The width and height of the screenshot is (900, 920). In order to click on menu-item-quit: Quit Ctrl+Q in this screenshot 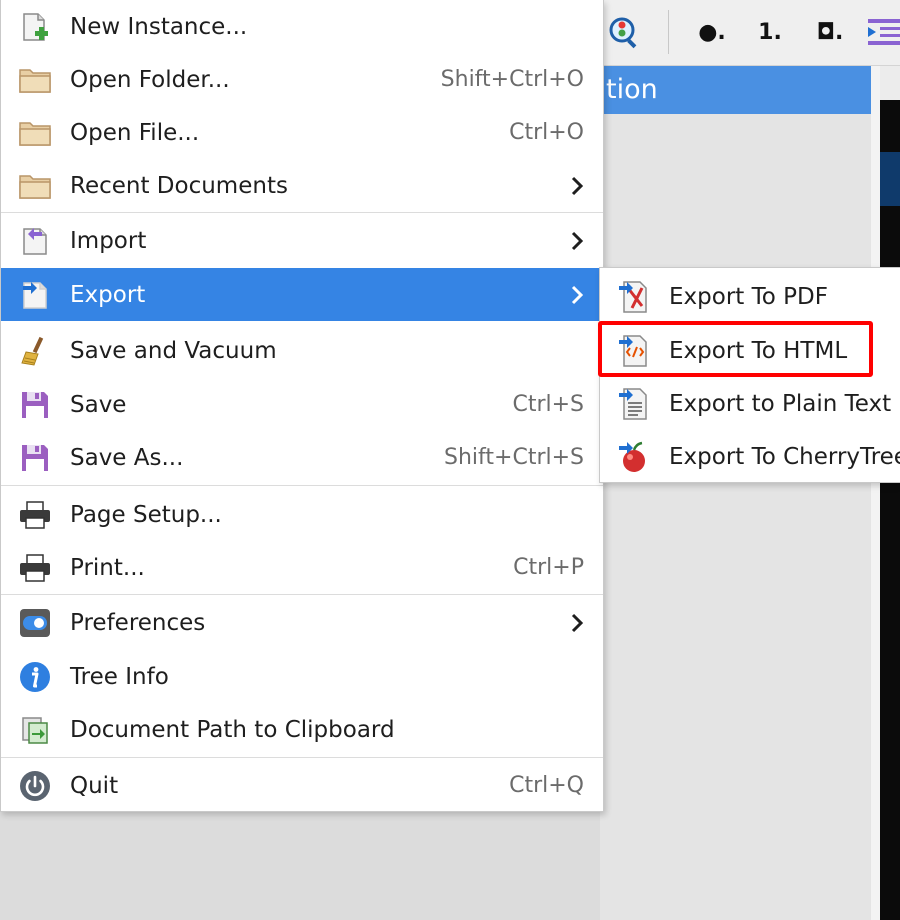, I will do `click(302, 785)`.